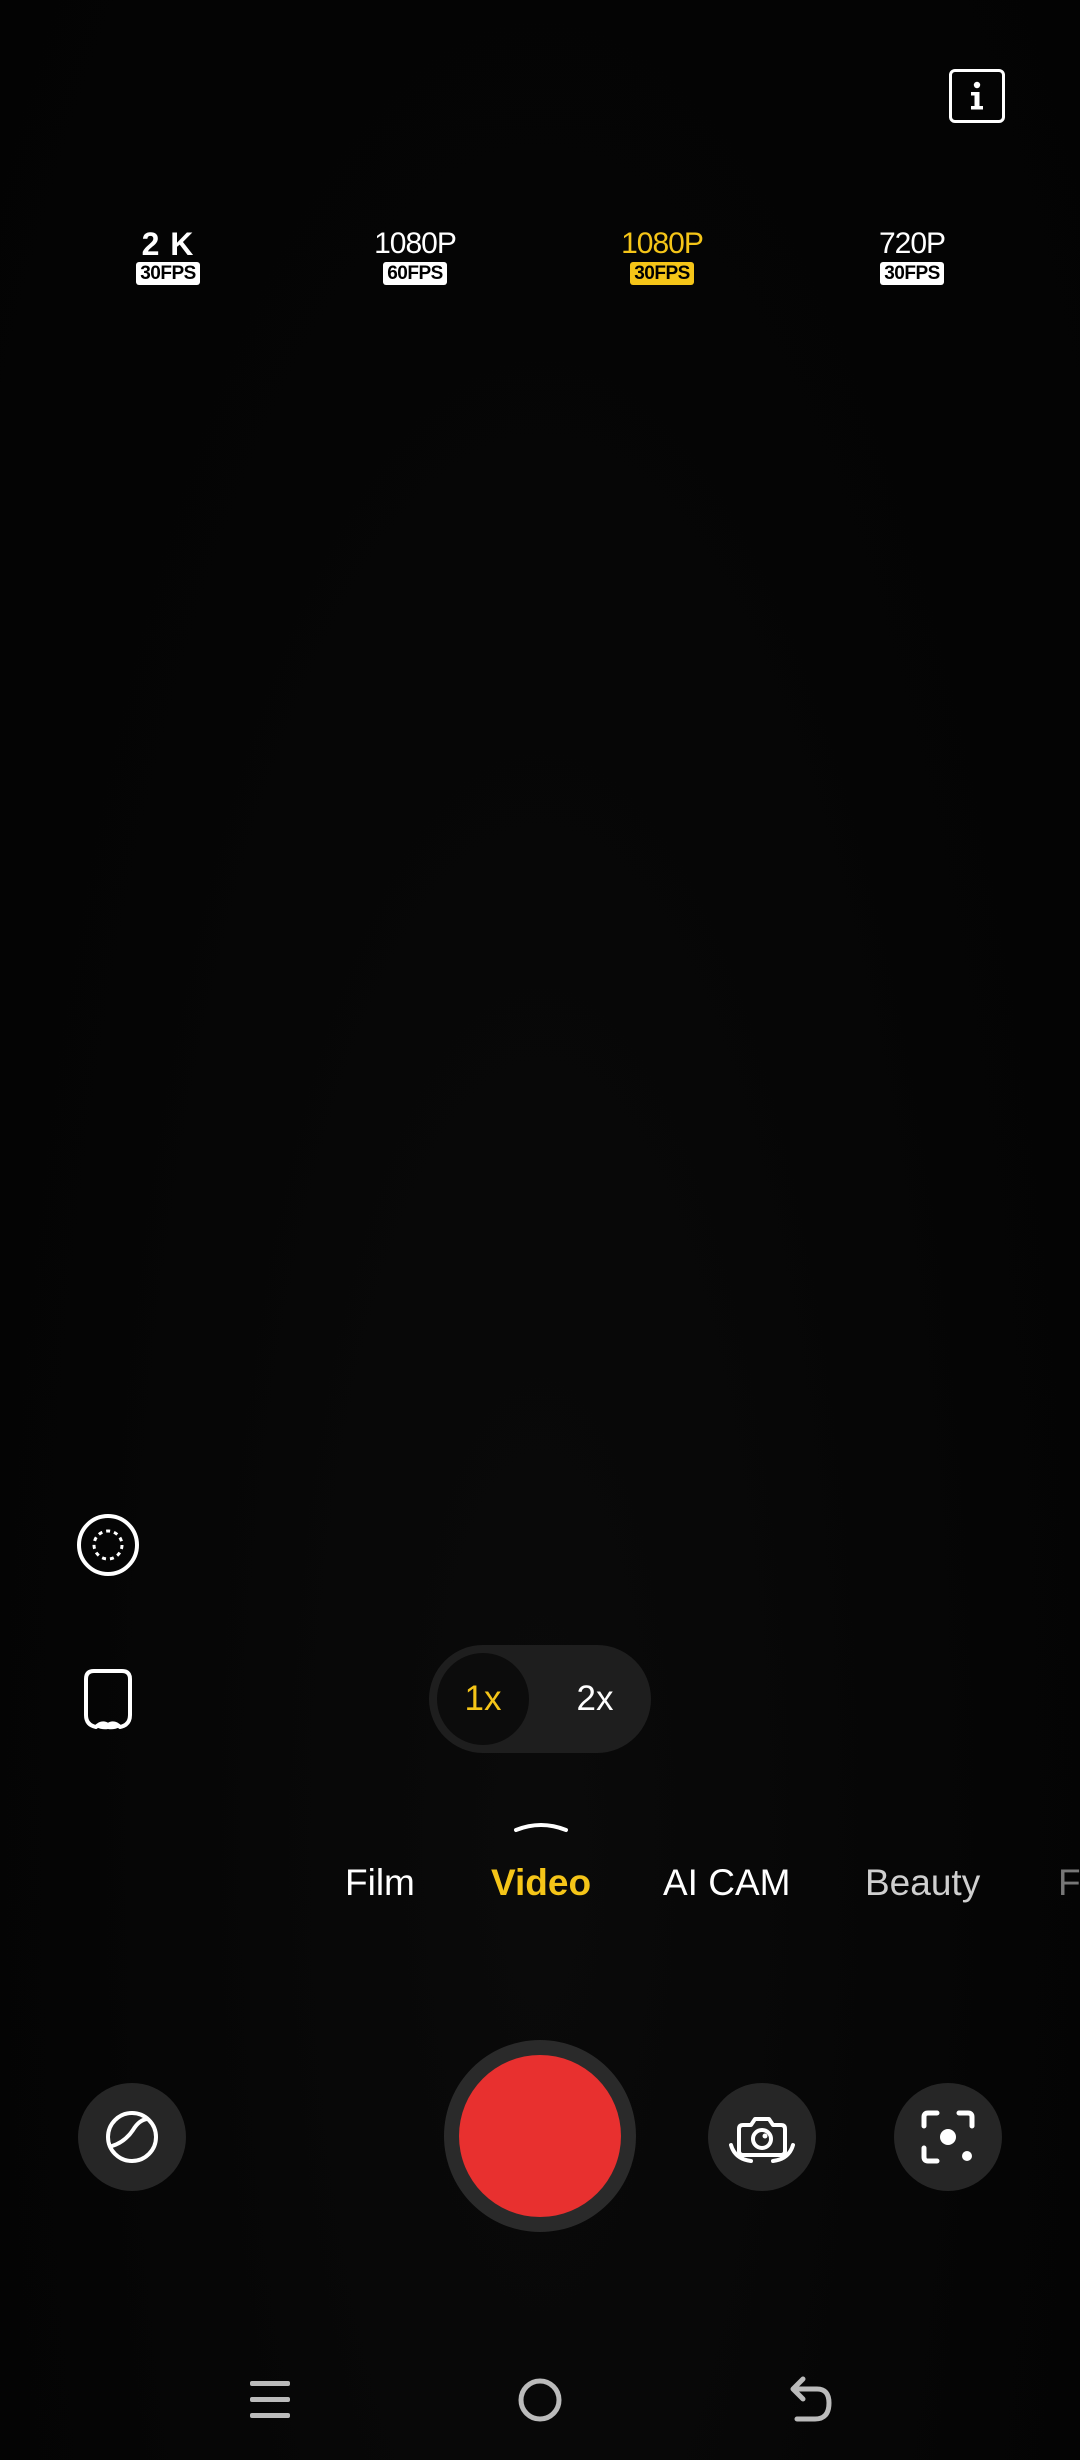 Image resolution: width=1080 pixels, height=2460 pixels. Describe the element at coordinates (1069, 1883) in the screenshot. I see `mode-next-partial: F` at that location.